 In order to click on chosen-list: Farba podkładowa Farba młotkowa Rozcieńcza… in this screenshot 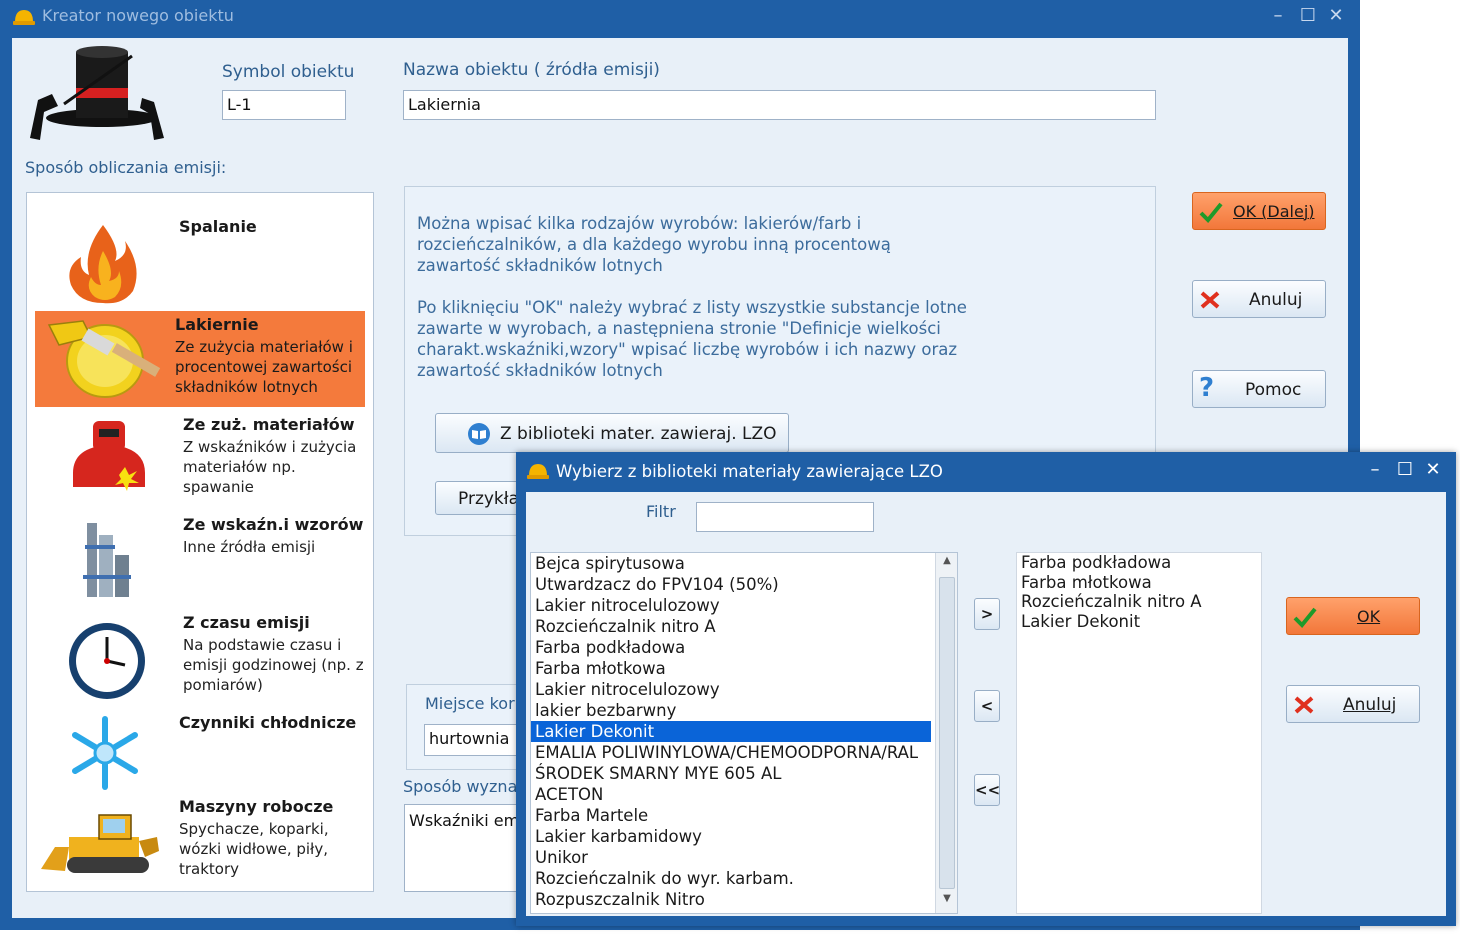, I will do `click(1139, 733)`.